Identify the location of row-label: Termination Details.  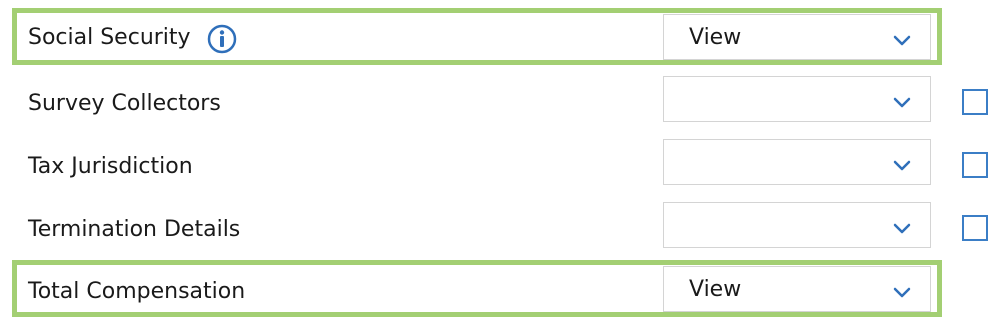
(134, 229).